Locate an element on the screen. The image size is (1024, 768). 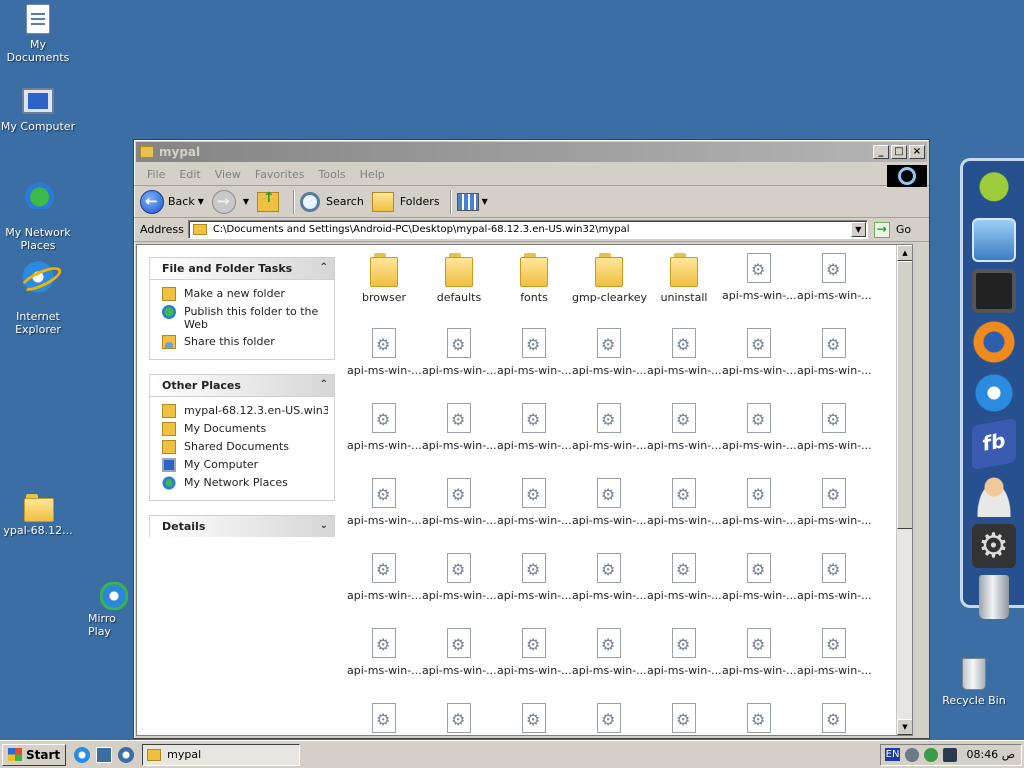
show-desktop-icon is located at coordinates (104, 754).